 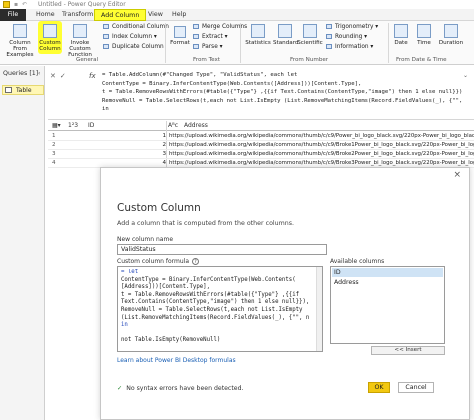 I want to click on table-icon, so click(x=8, y=90).